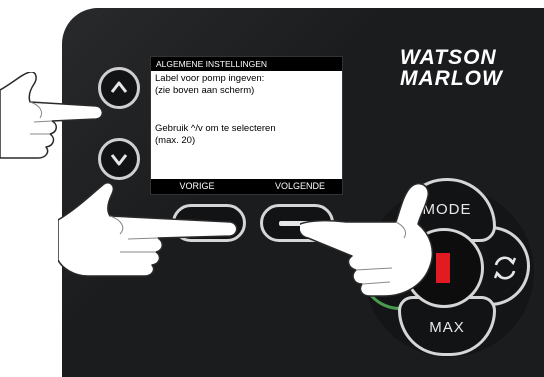  What do you see at coordinates (447, 327) in the screenshot?
I see `max-label: MAX` at bounding box center [447, 327].